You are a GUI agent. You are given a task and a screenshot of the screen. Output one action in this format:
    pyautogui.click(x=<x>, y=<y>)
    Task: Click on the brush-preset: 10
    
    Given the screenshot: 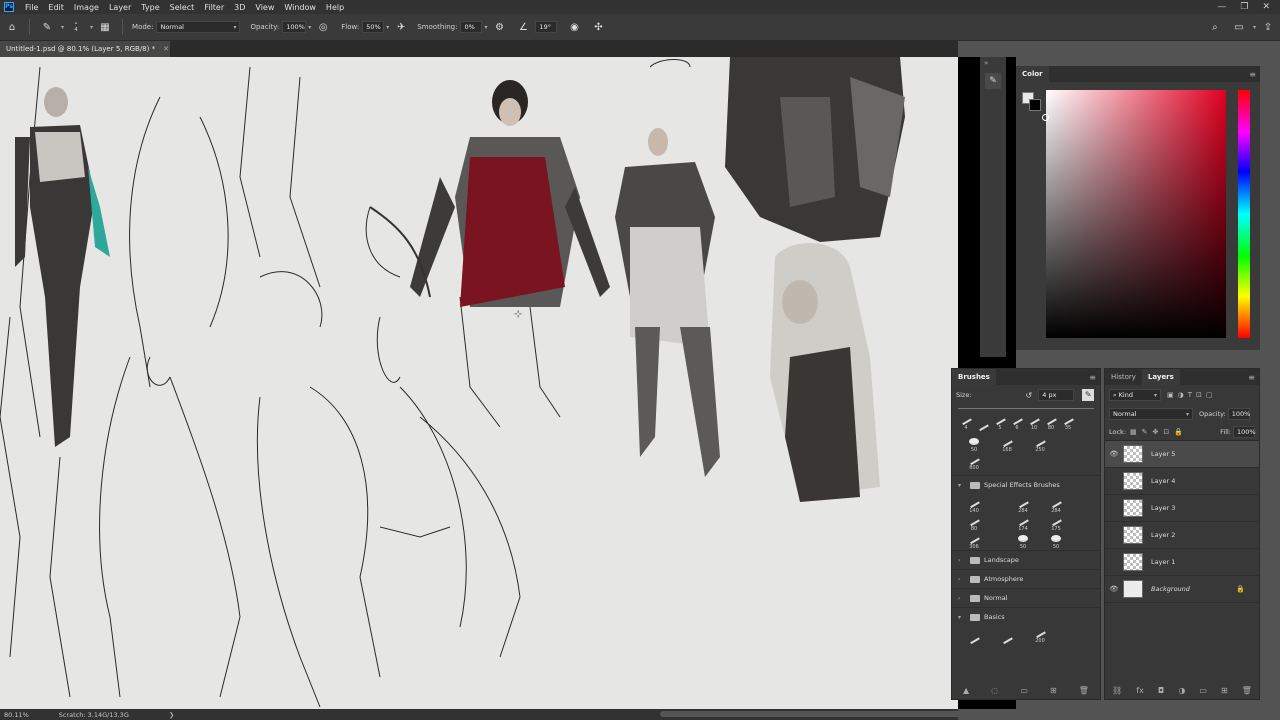 What is the action you would take?
    pyautogui.click(x=1034, y=422)
    